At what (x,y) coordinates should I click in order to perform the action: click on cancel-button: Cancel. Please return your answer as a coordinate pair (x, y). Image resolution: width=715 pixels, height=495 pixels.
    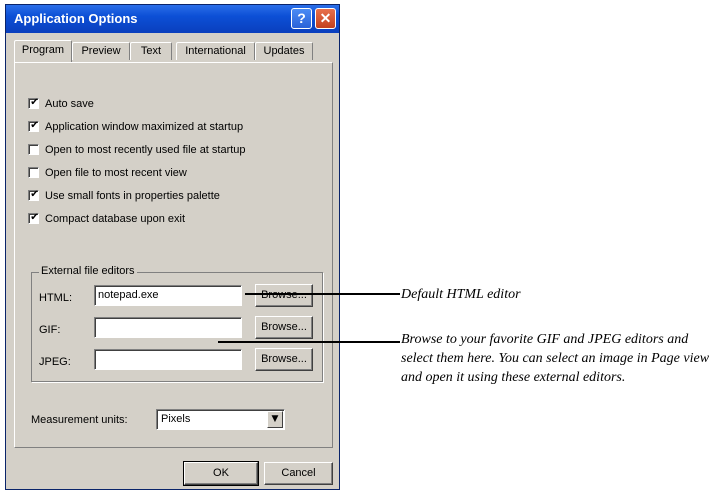
    Looking at the image, I should click on (298, 473).